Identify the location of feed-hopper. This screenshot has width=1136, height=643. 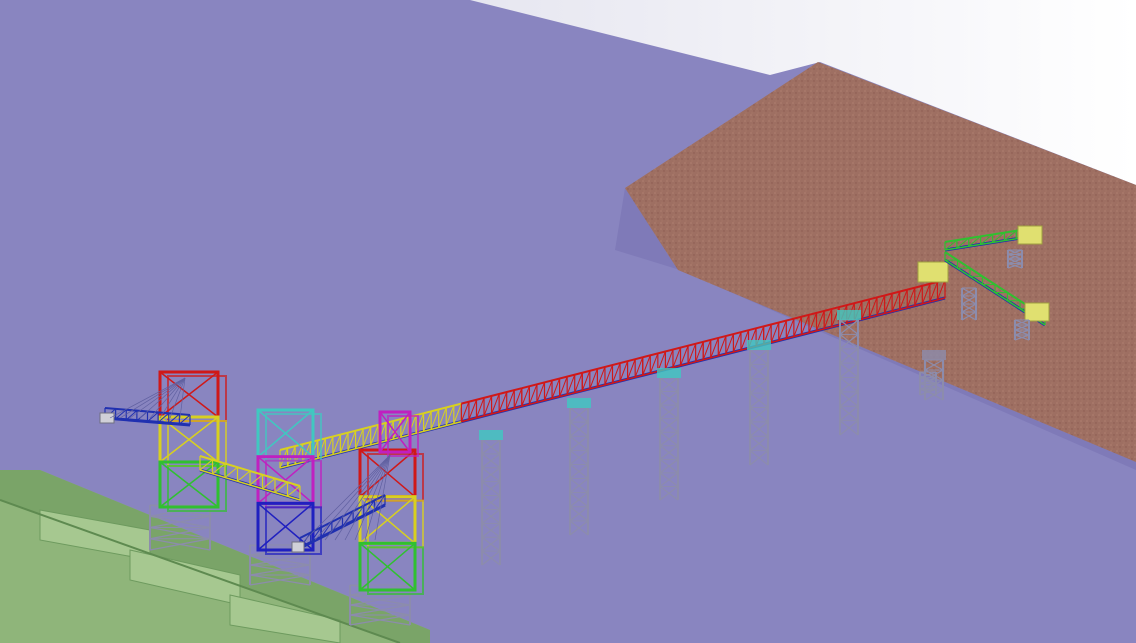
(933, 272).